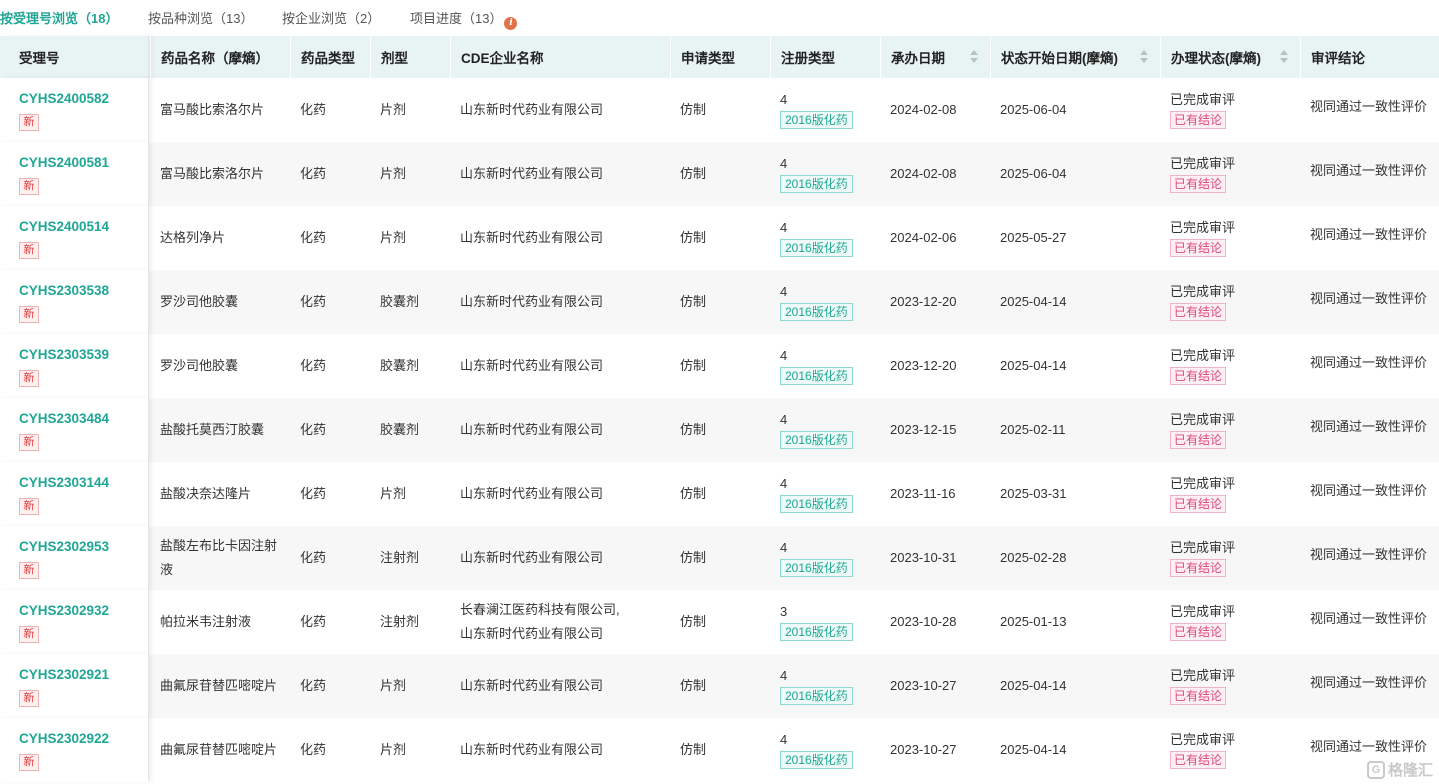  Describe the element at coordinates (1033, 237) in the screenshot. I see `status-start-date: 2025-05-27` at that location.